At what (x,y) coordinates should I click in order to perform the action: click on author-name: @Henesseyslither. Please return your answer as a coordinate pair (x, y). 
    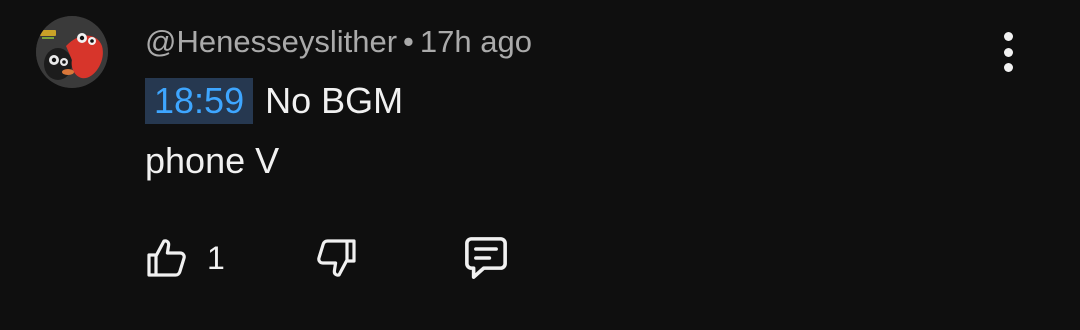
    Looking at the image, I should click on (271, 41).